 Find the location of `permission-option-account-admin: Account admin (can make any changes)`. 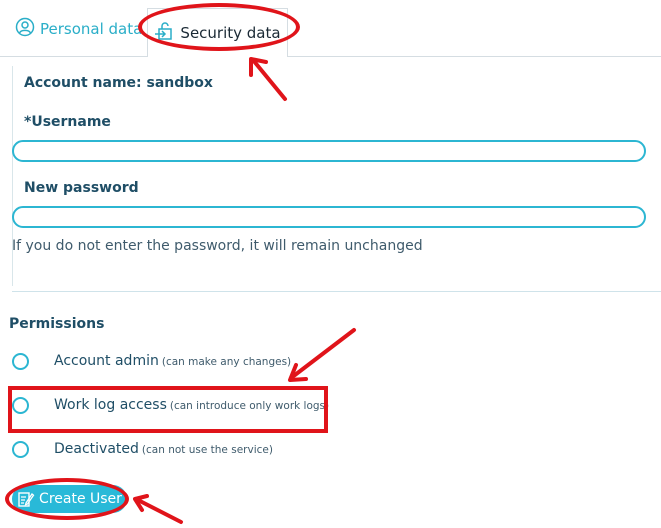

permission-option-account-admin: Account admin (can make any changes) is located at coordinates (151, 361).